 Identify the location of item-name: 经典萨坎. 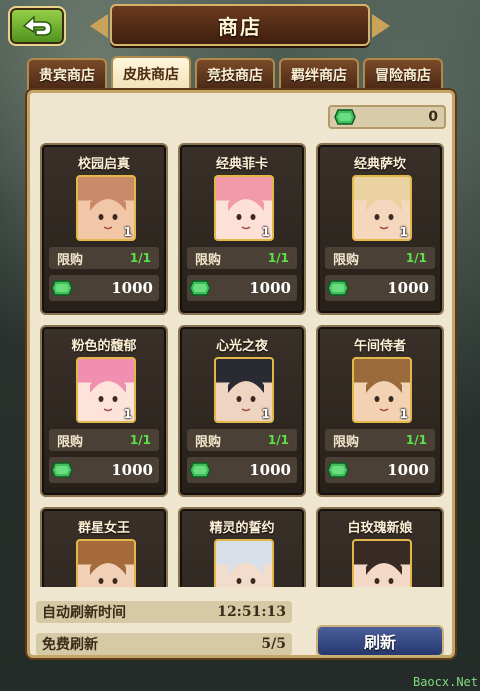
(379, 164).